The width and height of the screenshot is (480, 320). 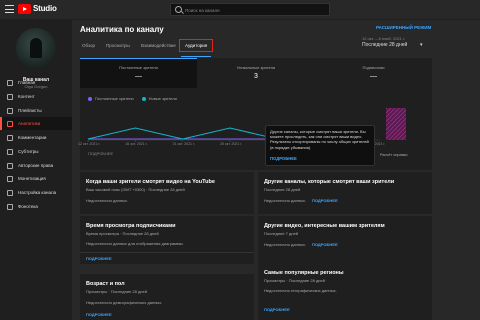 What do you see at coordinates (324, 226) in the screenshot?
I see `card-title: Другие видео, интересные вашим зрителям` at bounding box center [324, 226].